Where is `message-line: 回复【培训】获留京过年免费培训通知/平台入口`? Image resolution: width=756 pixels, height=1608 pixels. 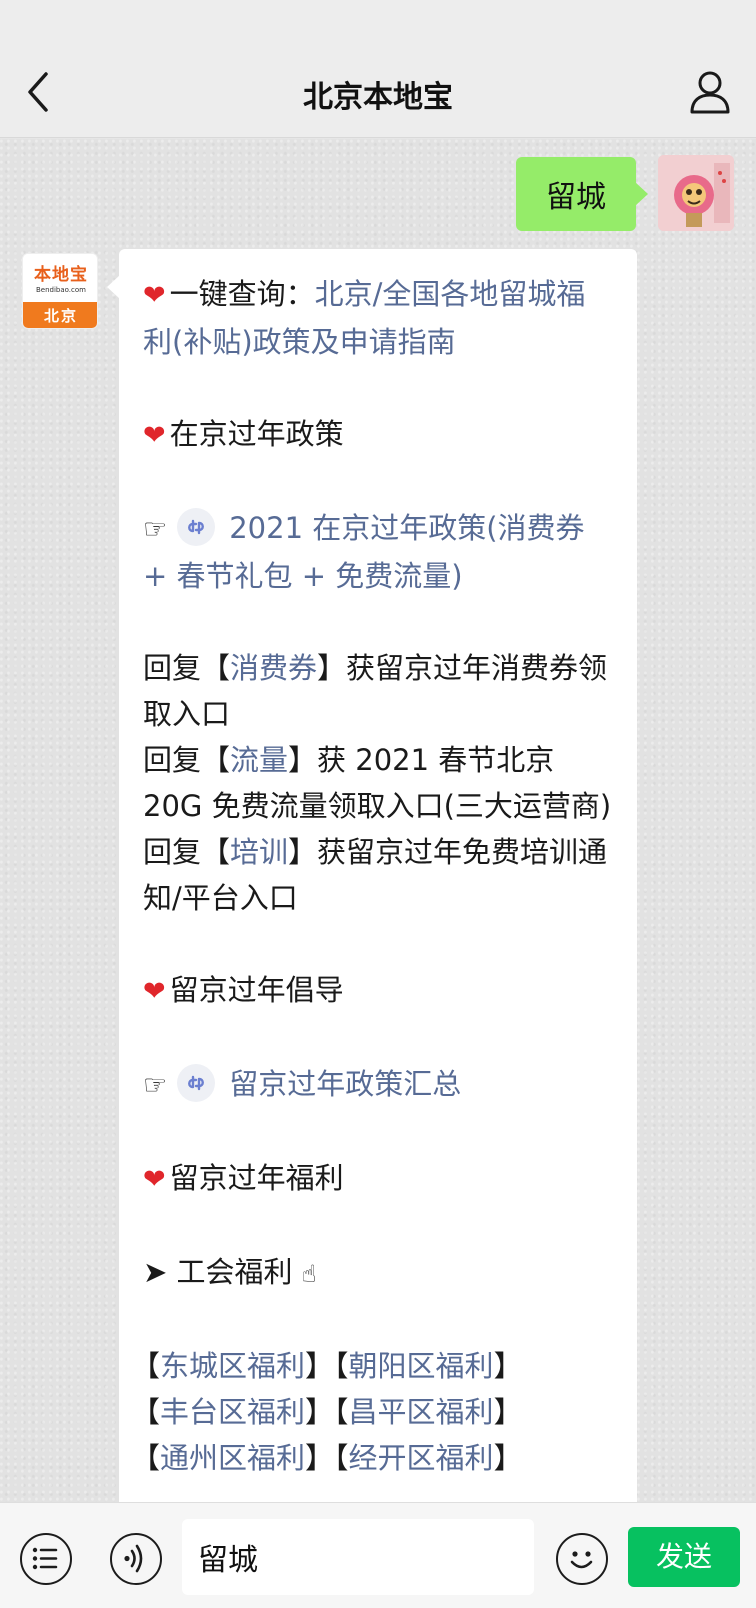 message-line: 回复【培训】获留京过年免费培训通知/平台入口 is located at coordinates (378, 875).